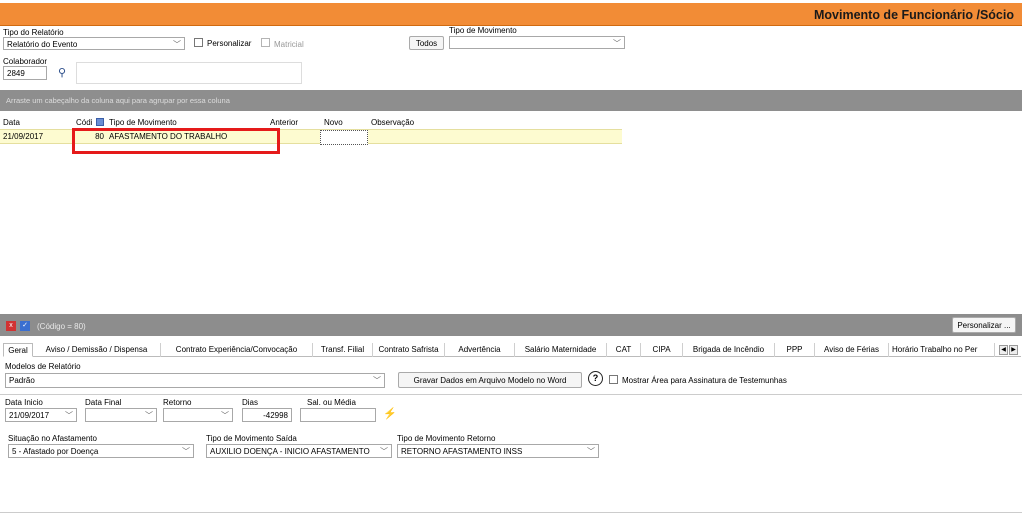 The width and height of the screenshot is (1024, 517). I want to click on modelos-value: Padrão, so click(22, 380).